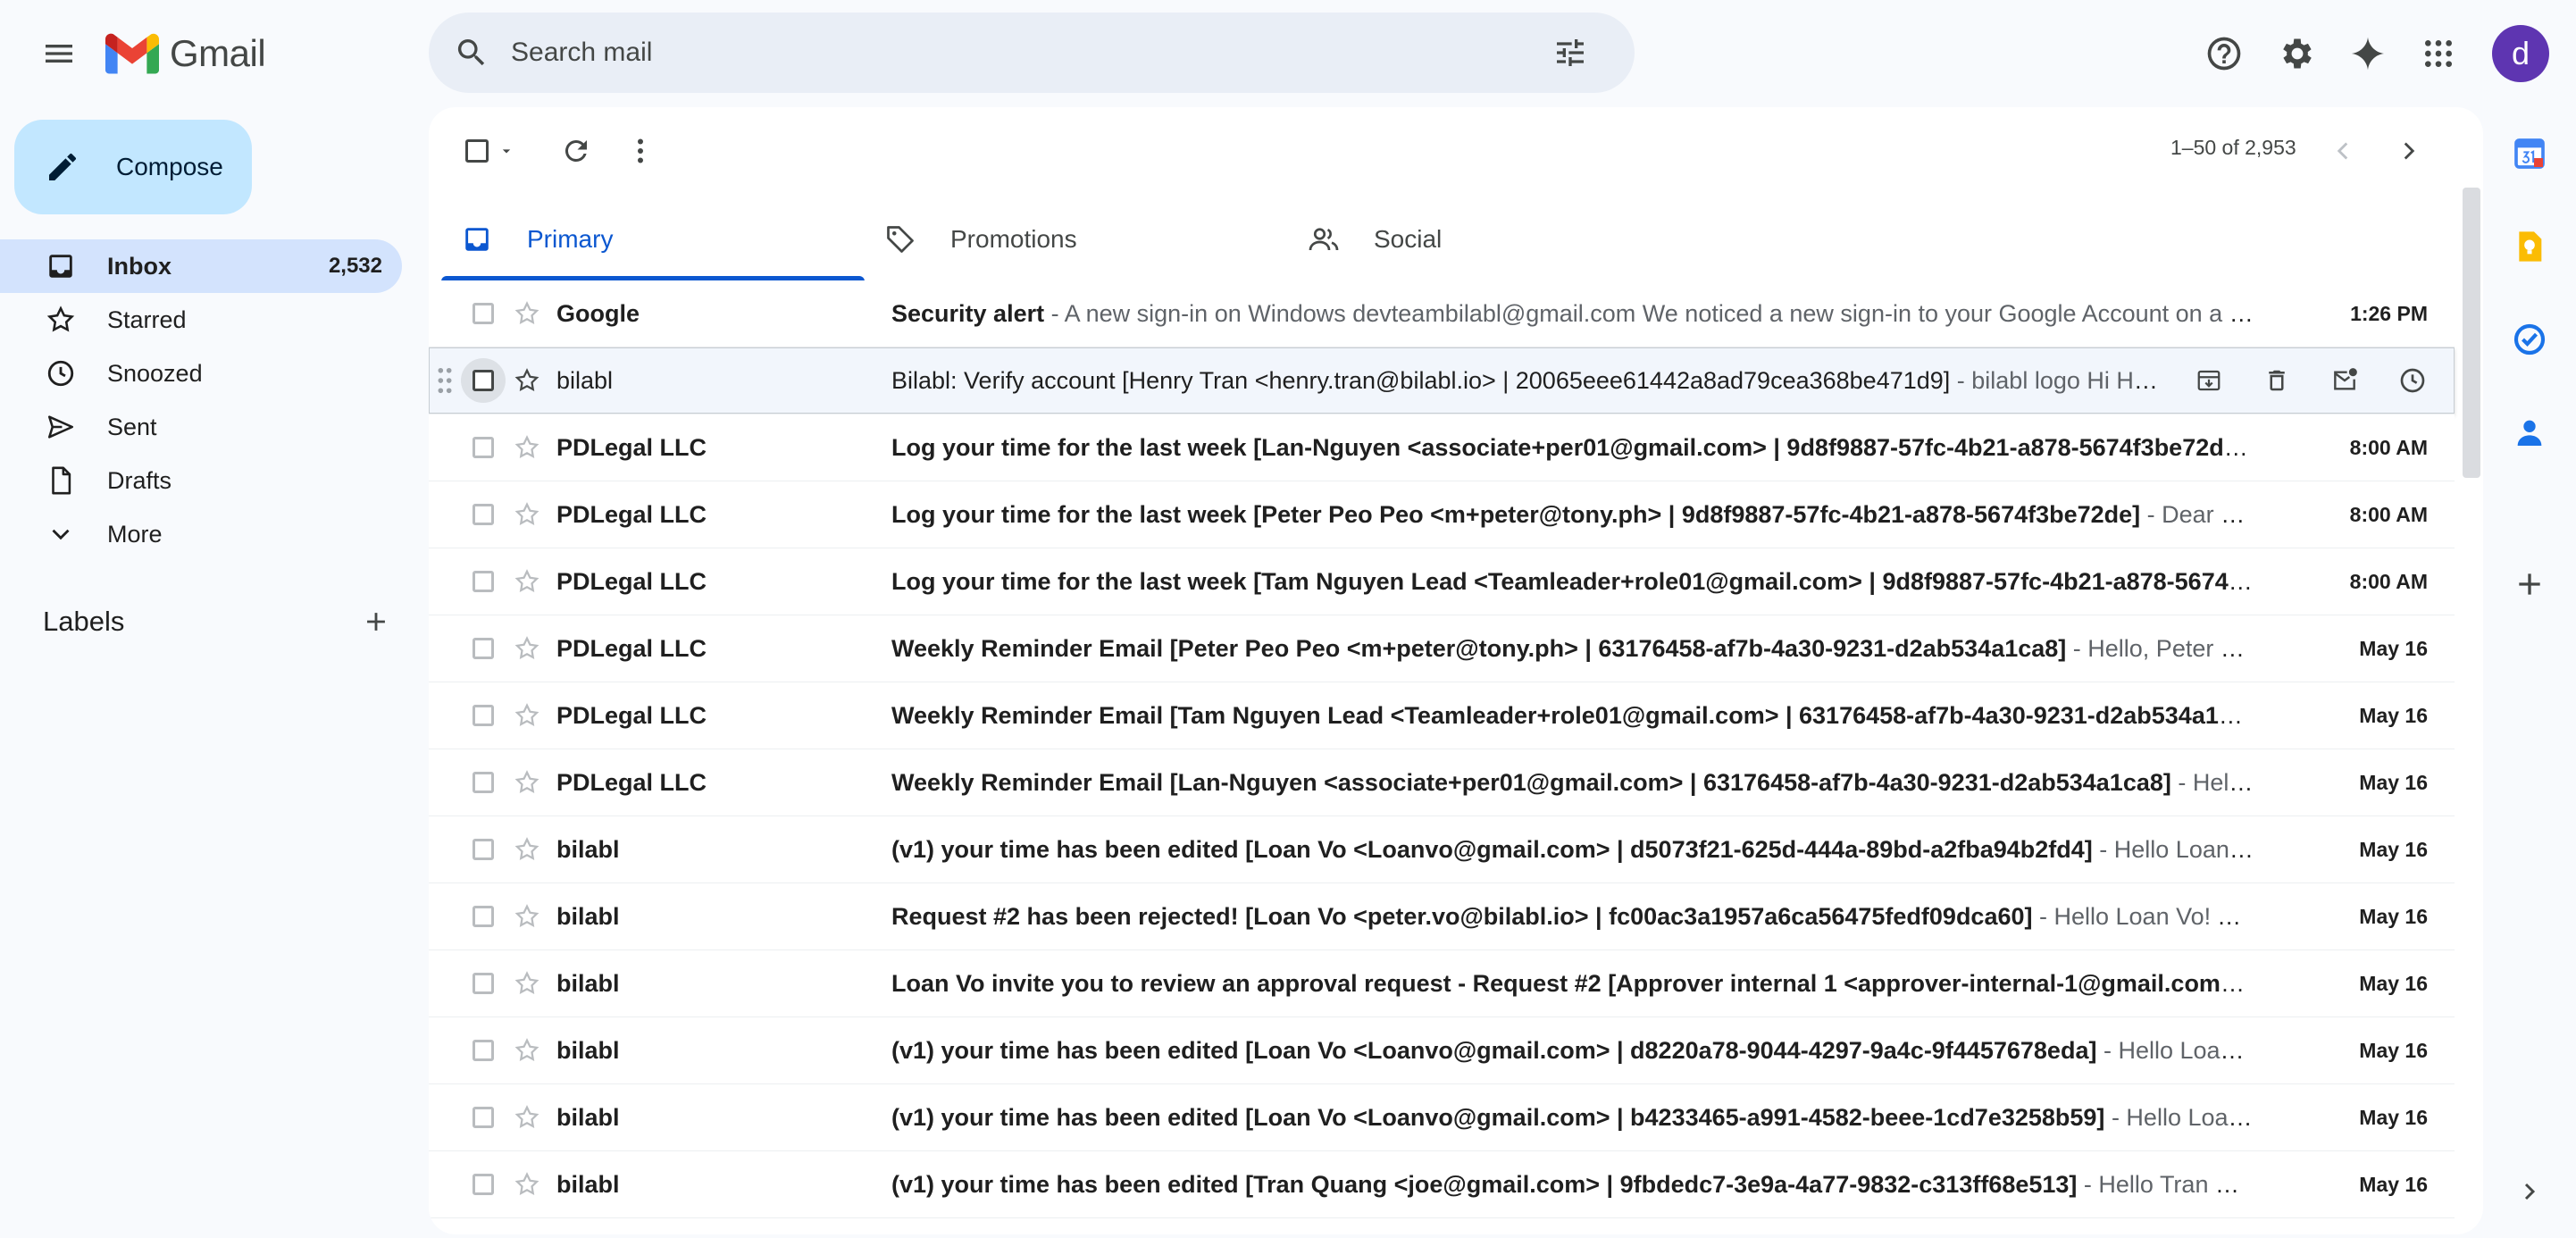 The height and width of the screenshot is (1238, 2576). What do you see at coordinates (2224, 54) in the screenshot?
I see `help-button` at bounding box center [2224, 54].